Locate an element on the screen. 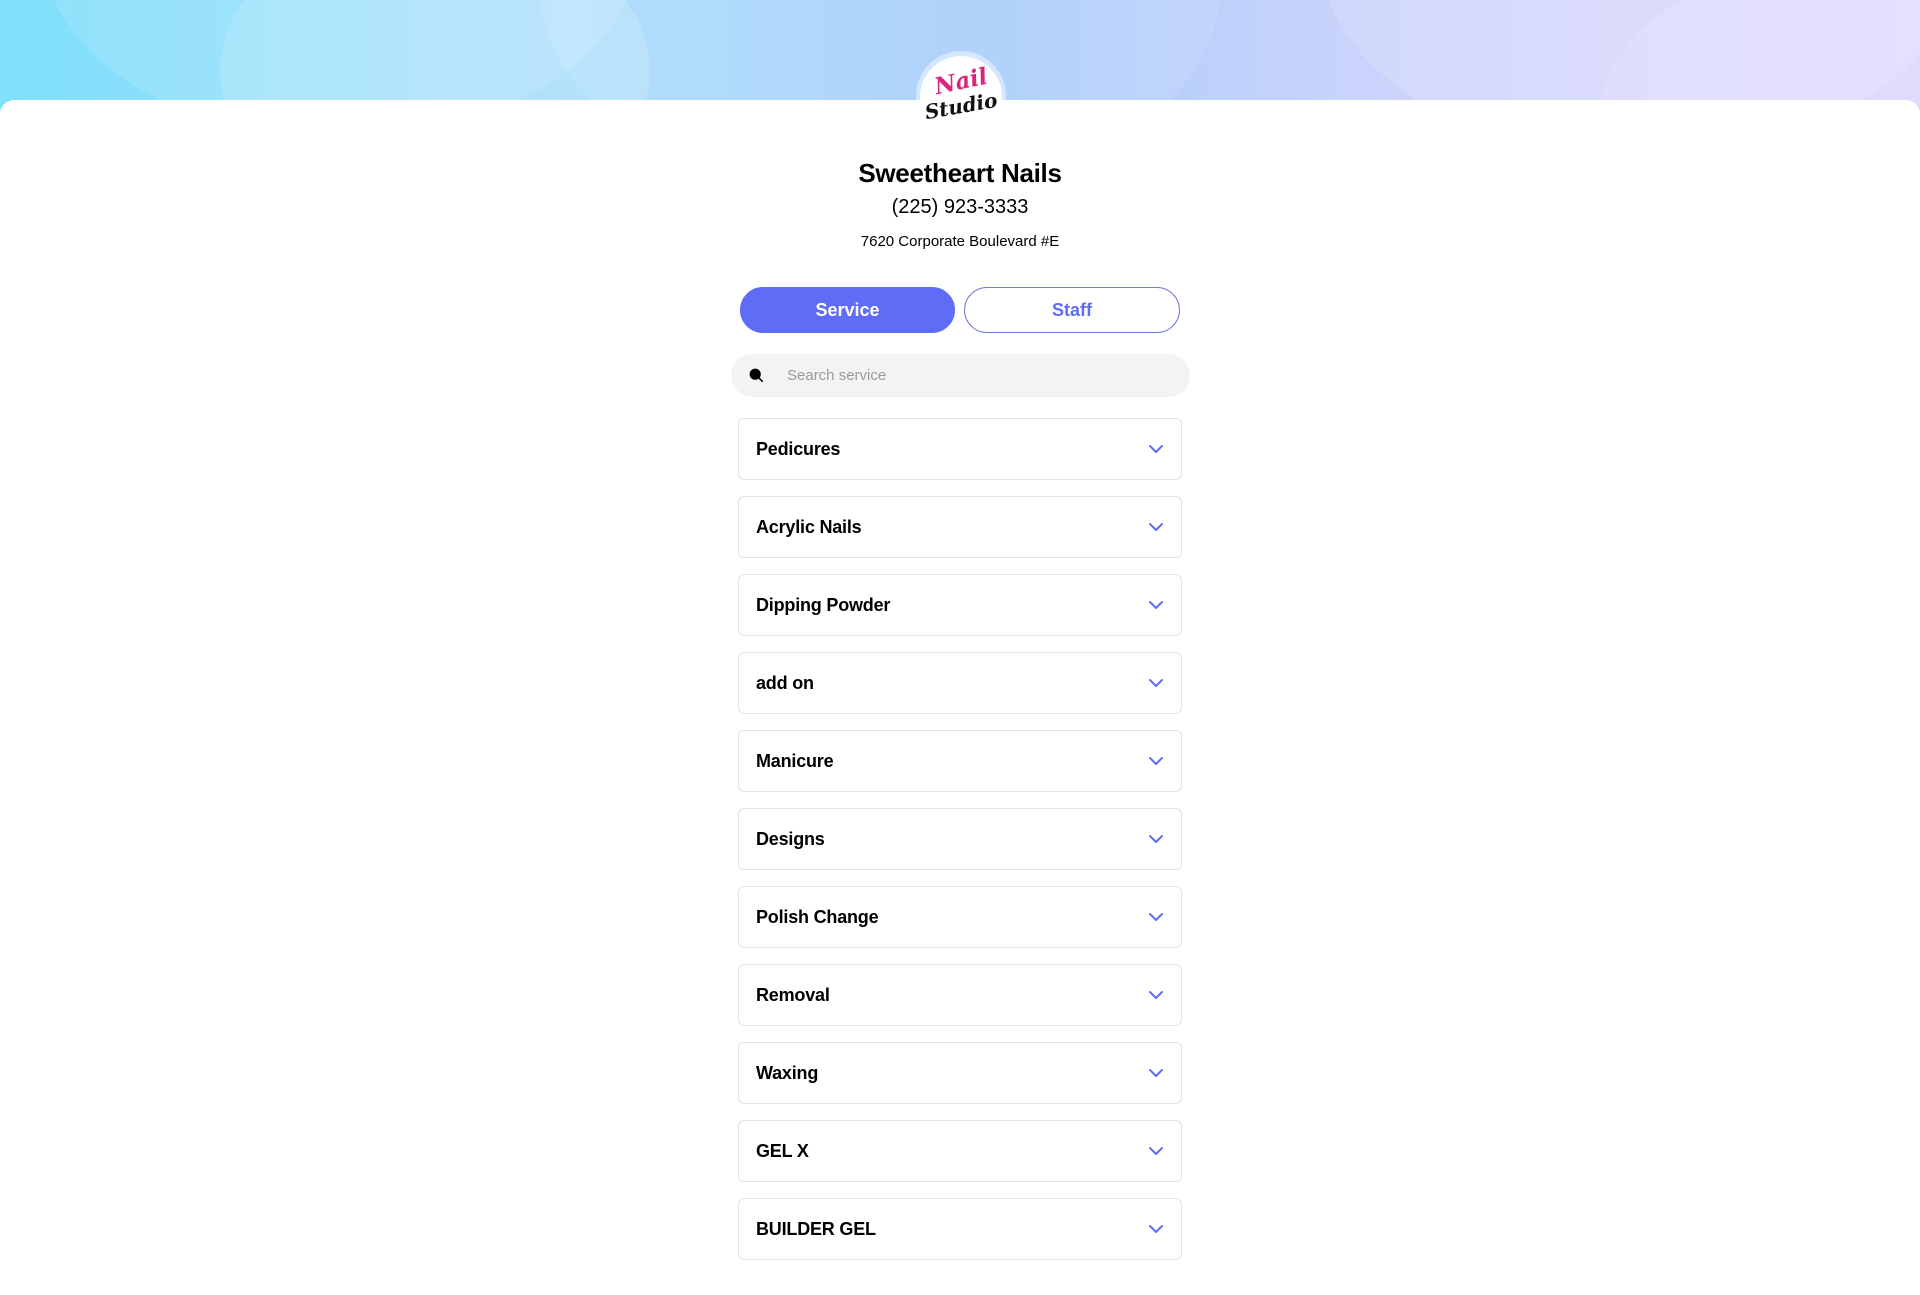 Image resolution: width=1920 pixels, height=1295 pixels. category-item: Manicure is located at coordinates (960, 761).